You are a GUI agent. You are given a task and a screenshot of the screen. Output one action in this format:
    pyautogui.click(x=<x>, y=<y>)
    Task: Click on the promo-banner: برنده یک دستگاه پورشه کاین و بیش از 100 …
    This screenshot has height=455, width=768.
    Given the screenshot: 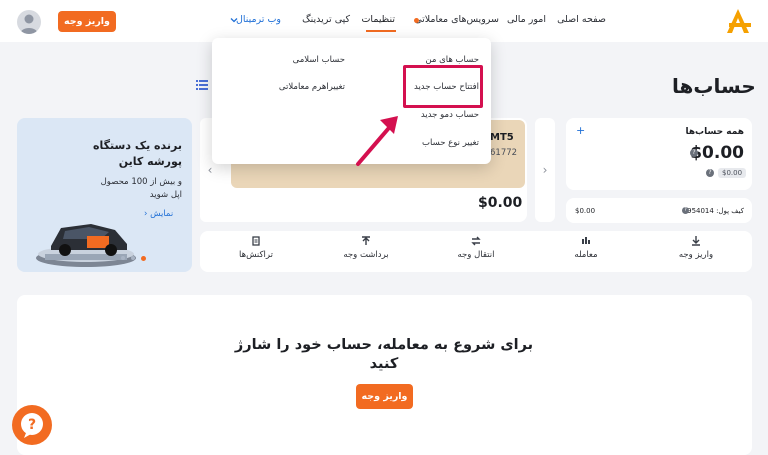 What is the action you would take?
    pyautogui.click(x=104, y=195)
    